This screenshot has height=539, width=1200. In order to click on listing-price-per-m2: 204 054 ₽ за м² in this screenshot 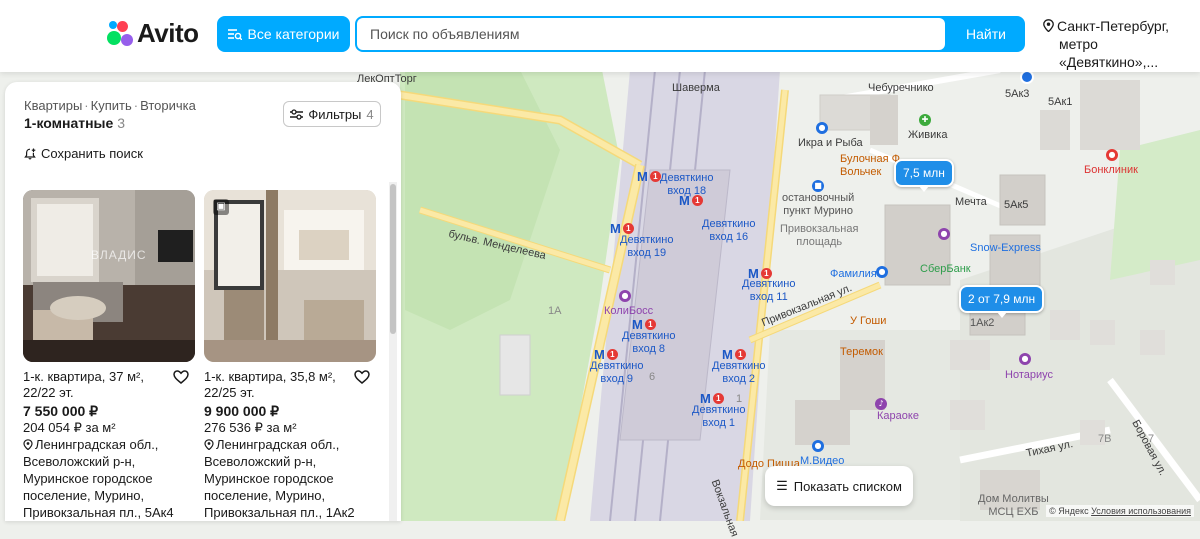, I will do `click(69, 427)`.